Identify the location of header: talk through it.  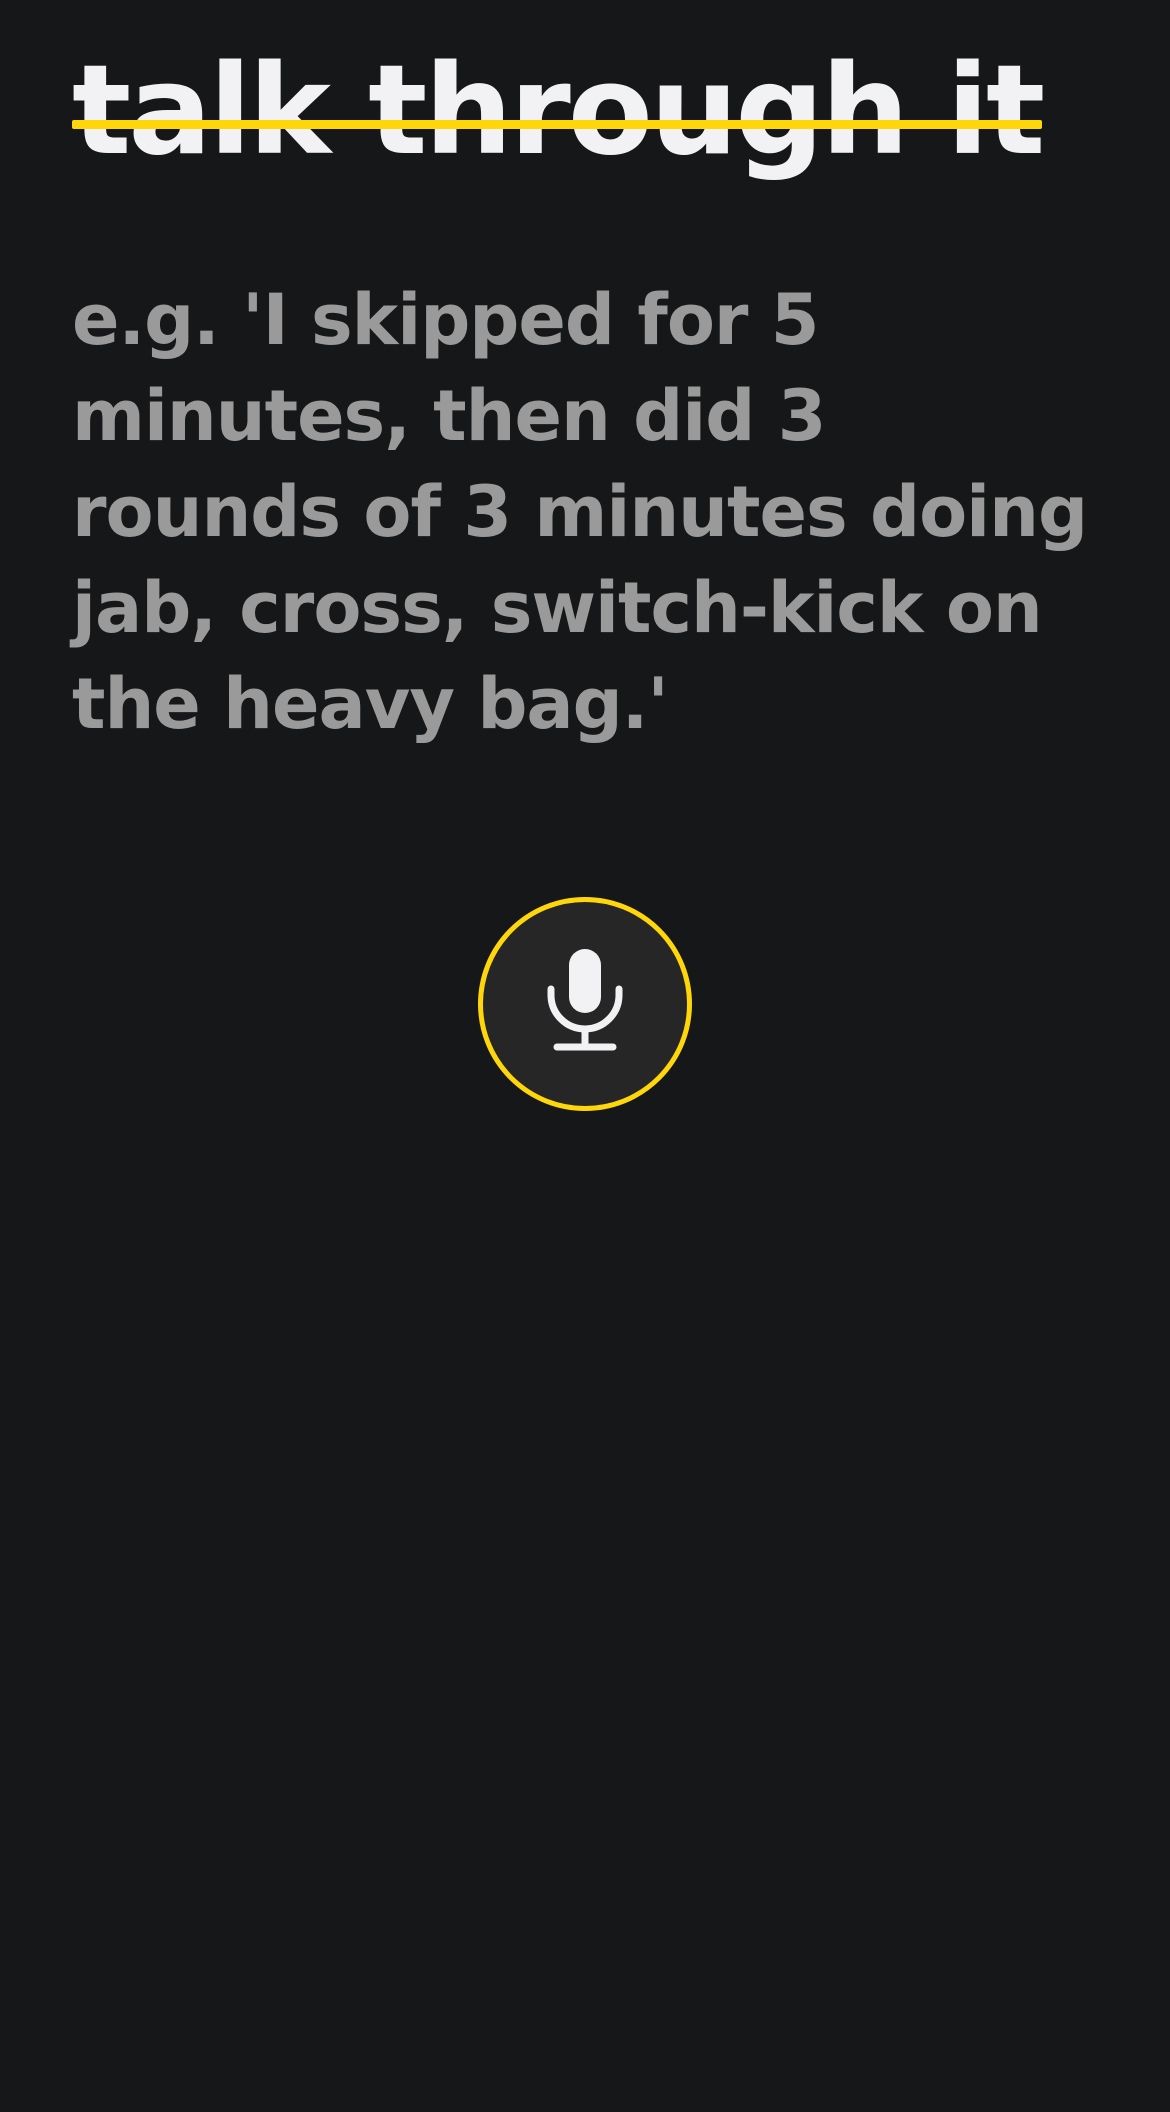
(585, 111).